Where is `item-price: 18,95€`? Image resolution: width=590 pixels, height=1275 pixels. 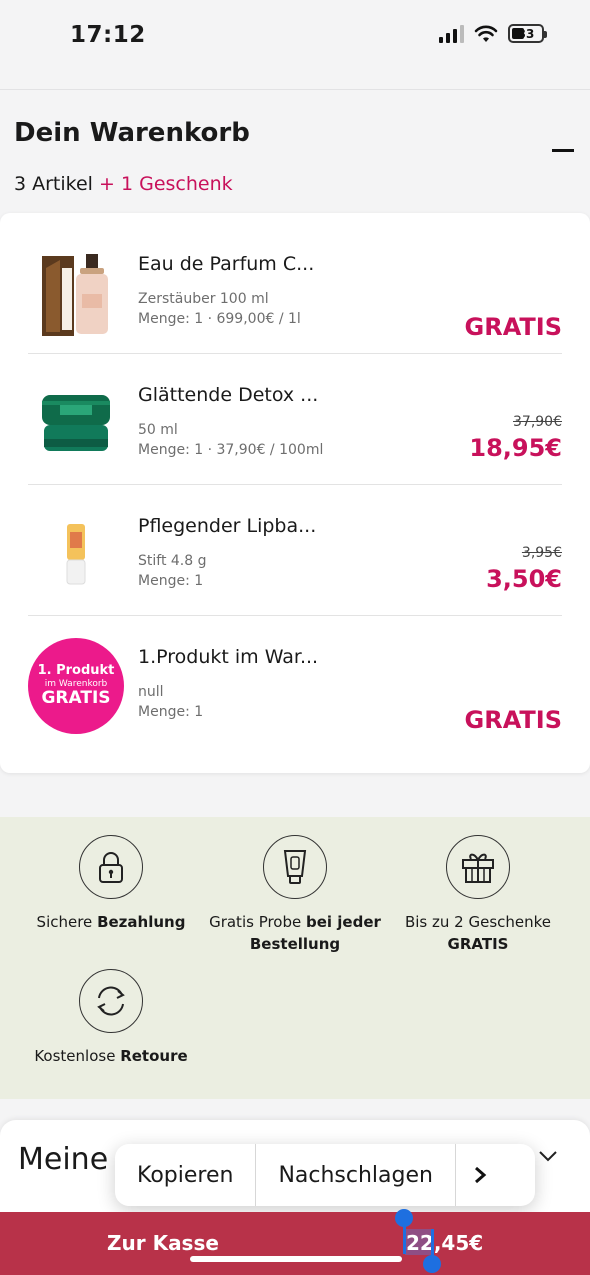
item-price: 18,95€ is located at coordinates (515, 448).